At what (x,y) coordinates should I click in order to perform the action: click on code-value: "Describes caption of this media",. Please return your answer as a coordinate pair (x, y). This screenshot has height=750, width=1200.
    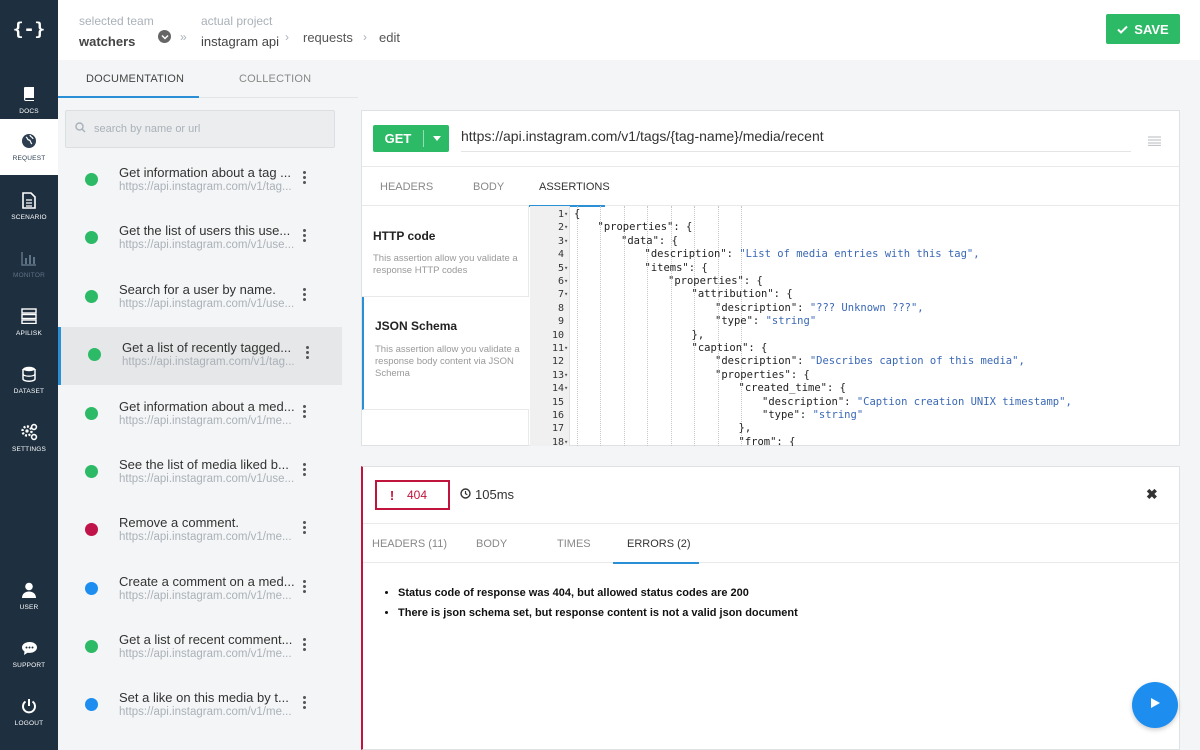
    Looking at the image, I should click on (917, 361).